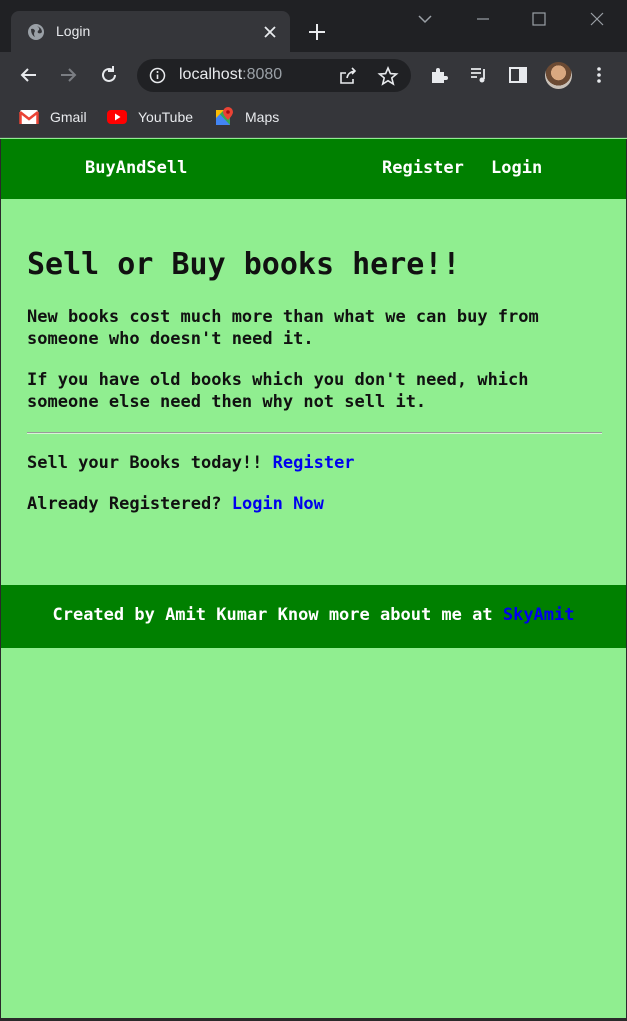 This screenshot has height=1021, width=627. Describe the element at coordinates (36, 32) in the screenshot. I see `globe-icon` at that location.